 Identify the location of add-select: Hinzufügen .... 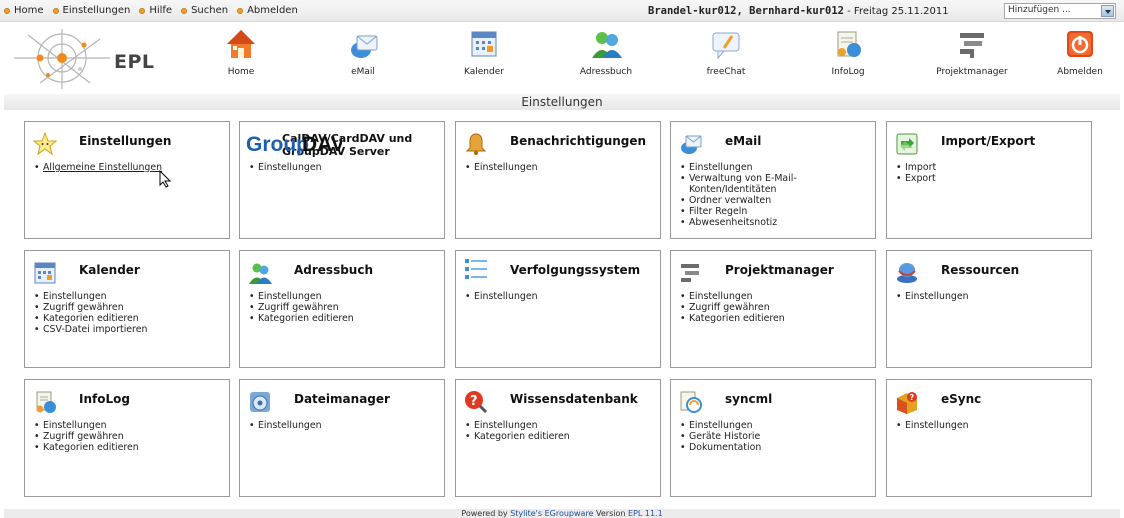
(1060, 11).